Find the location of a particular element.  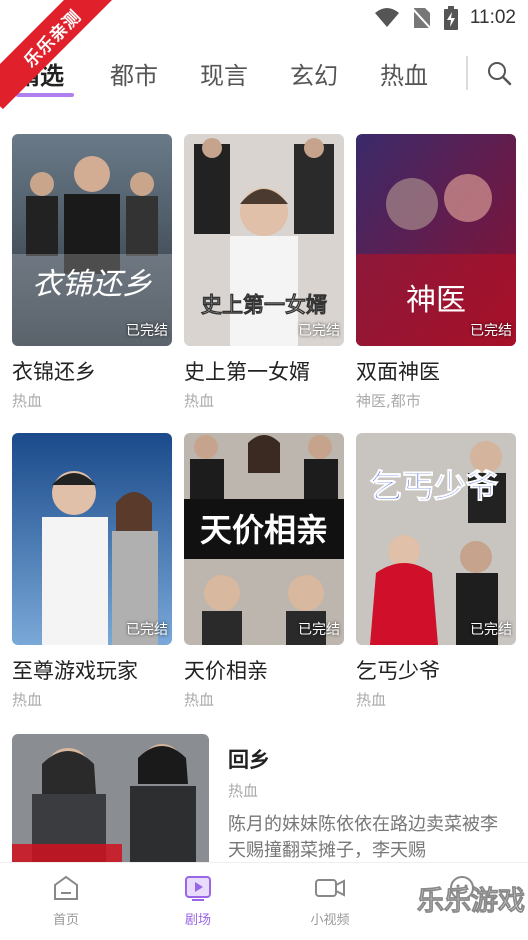

poster-image: 衣锦还乡 is located at coordinates (92, 240).